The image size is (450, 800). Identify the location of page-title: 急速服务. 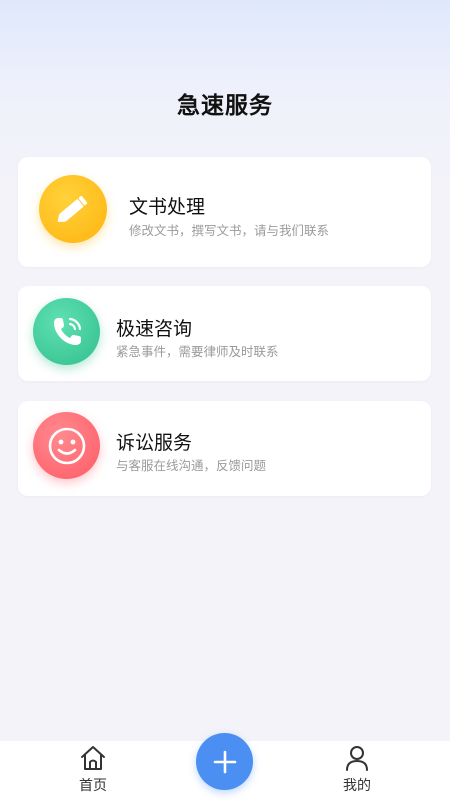
(225, 106).